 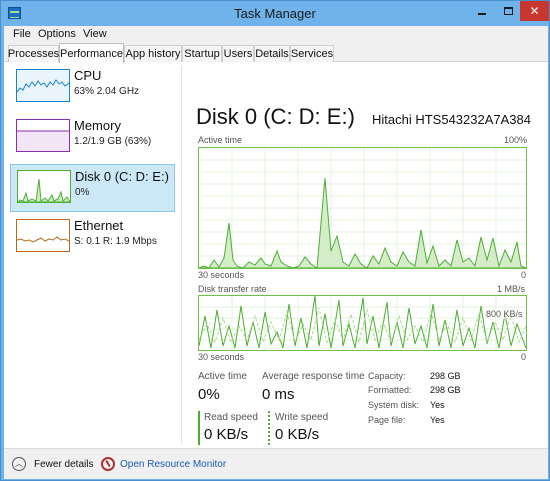 I want to click on maximize-button, so click(x=508, y=11).